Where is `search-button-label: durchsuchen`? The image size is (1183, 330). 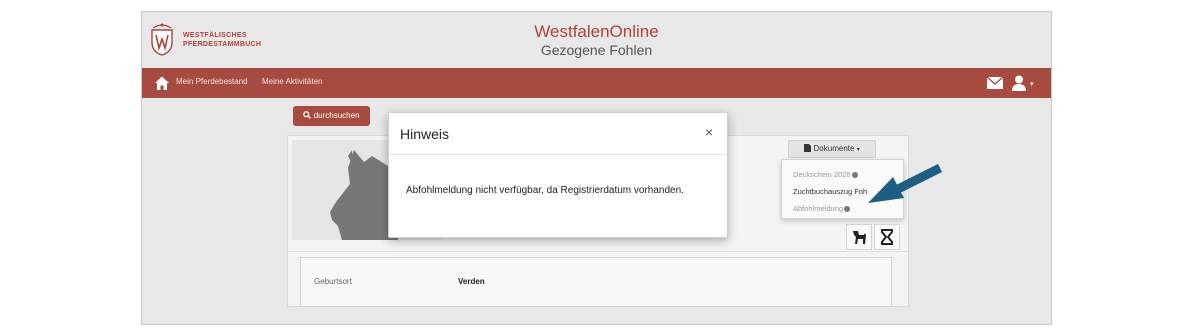 search-button-label: durchsuchen is located at coordinates (336, 115).